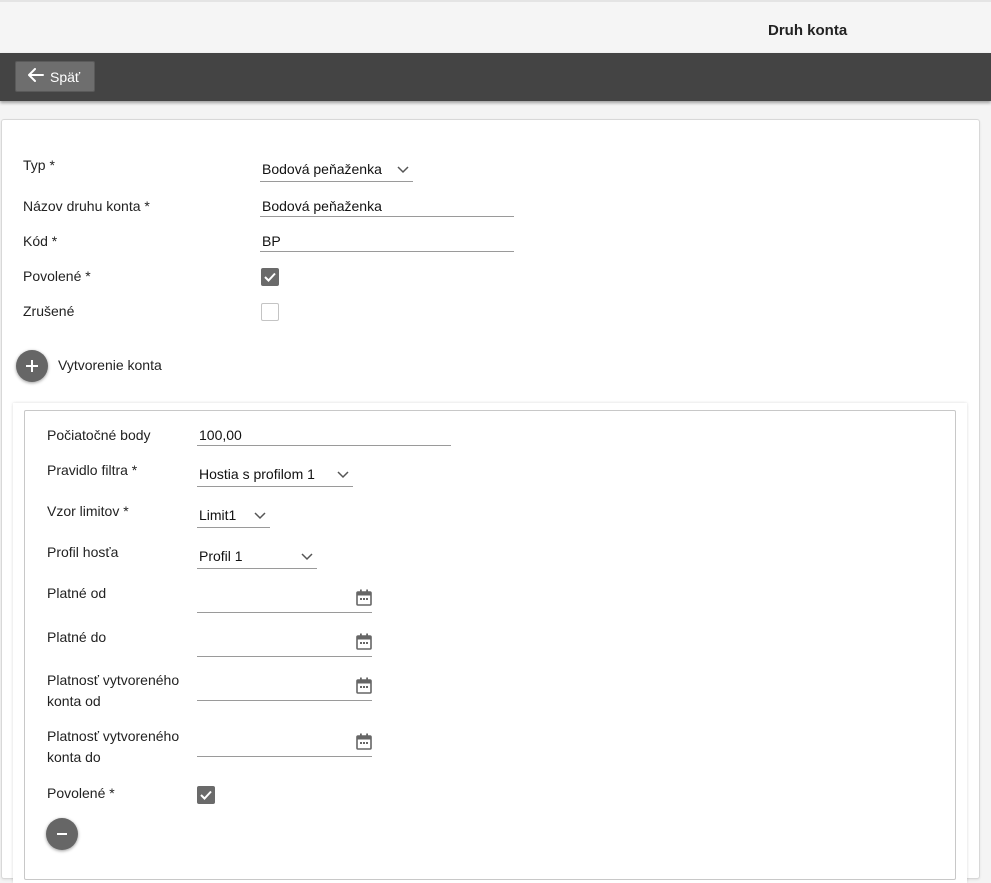 This screenshot has height=883, width=991. I want to click on povolene-checkbox, so click(270, 277).